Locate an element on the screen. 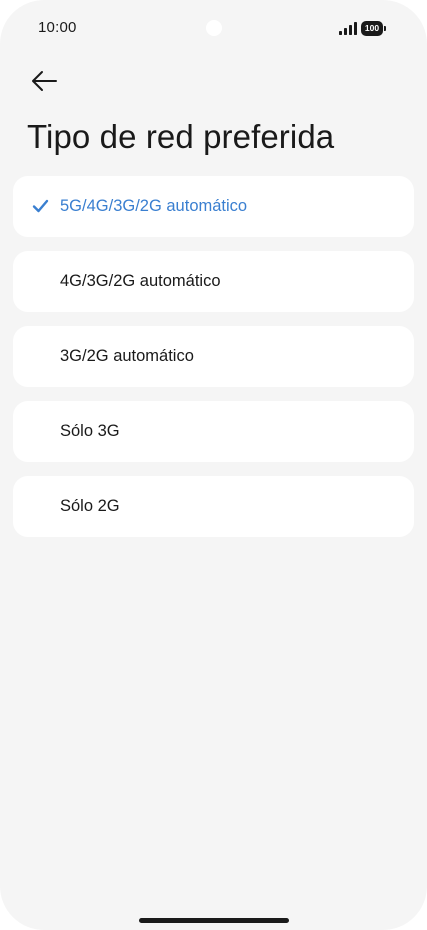  option-4g-3g-2g-auto: 4G/3G/2G automático is located at coordinates (213, 281).